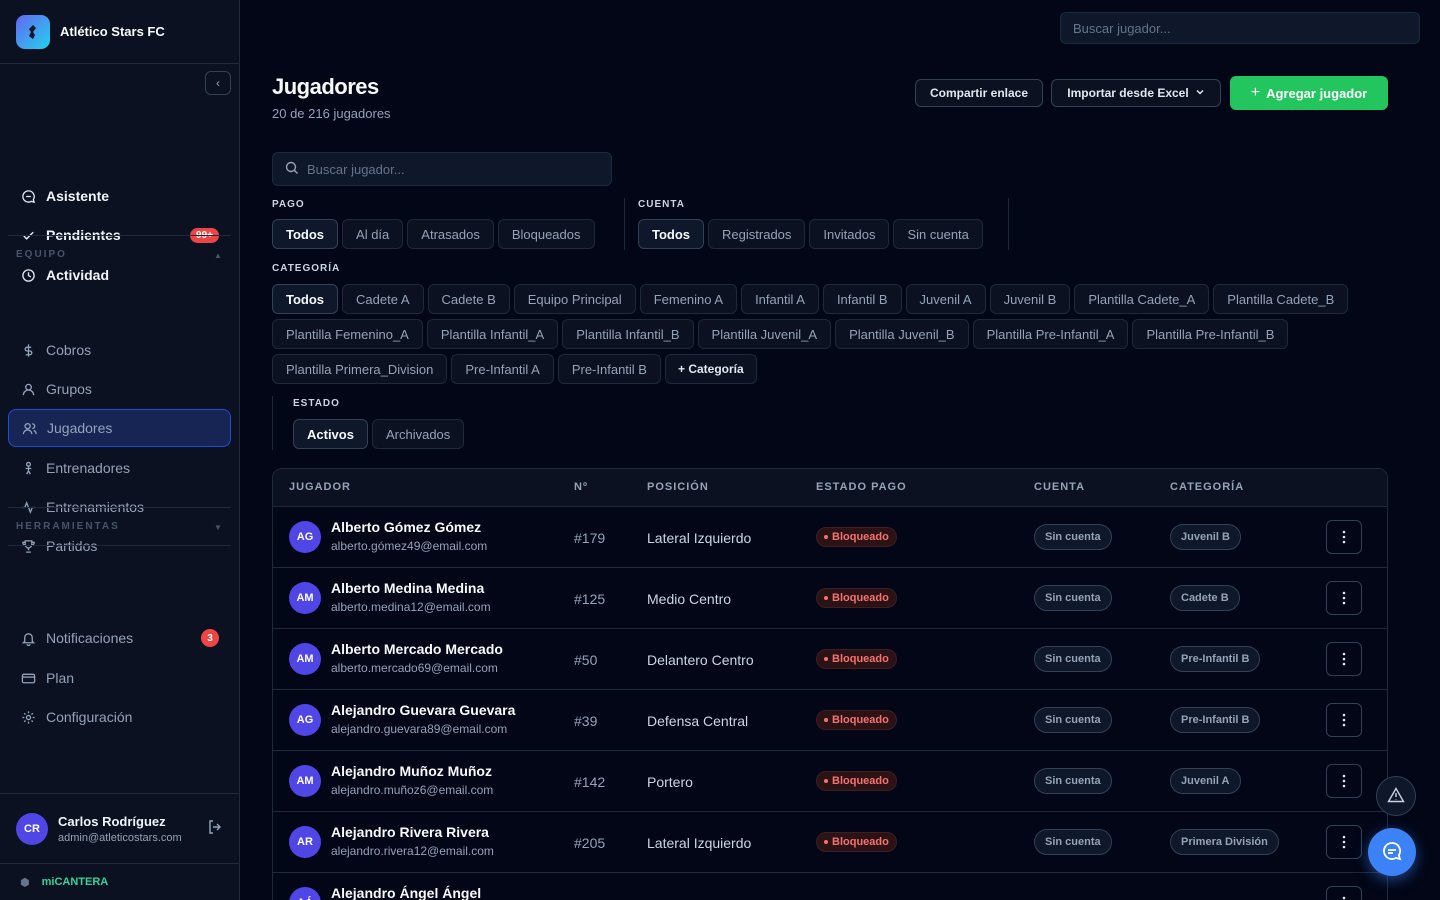  Describe the element at coordinates (1309, 93) in the screenshot. I see `add-player-button: + Agregar jugador` at that location.